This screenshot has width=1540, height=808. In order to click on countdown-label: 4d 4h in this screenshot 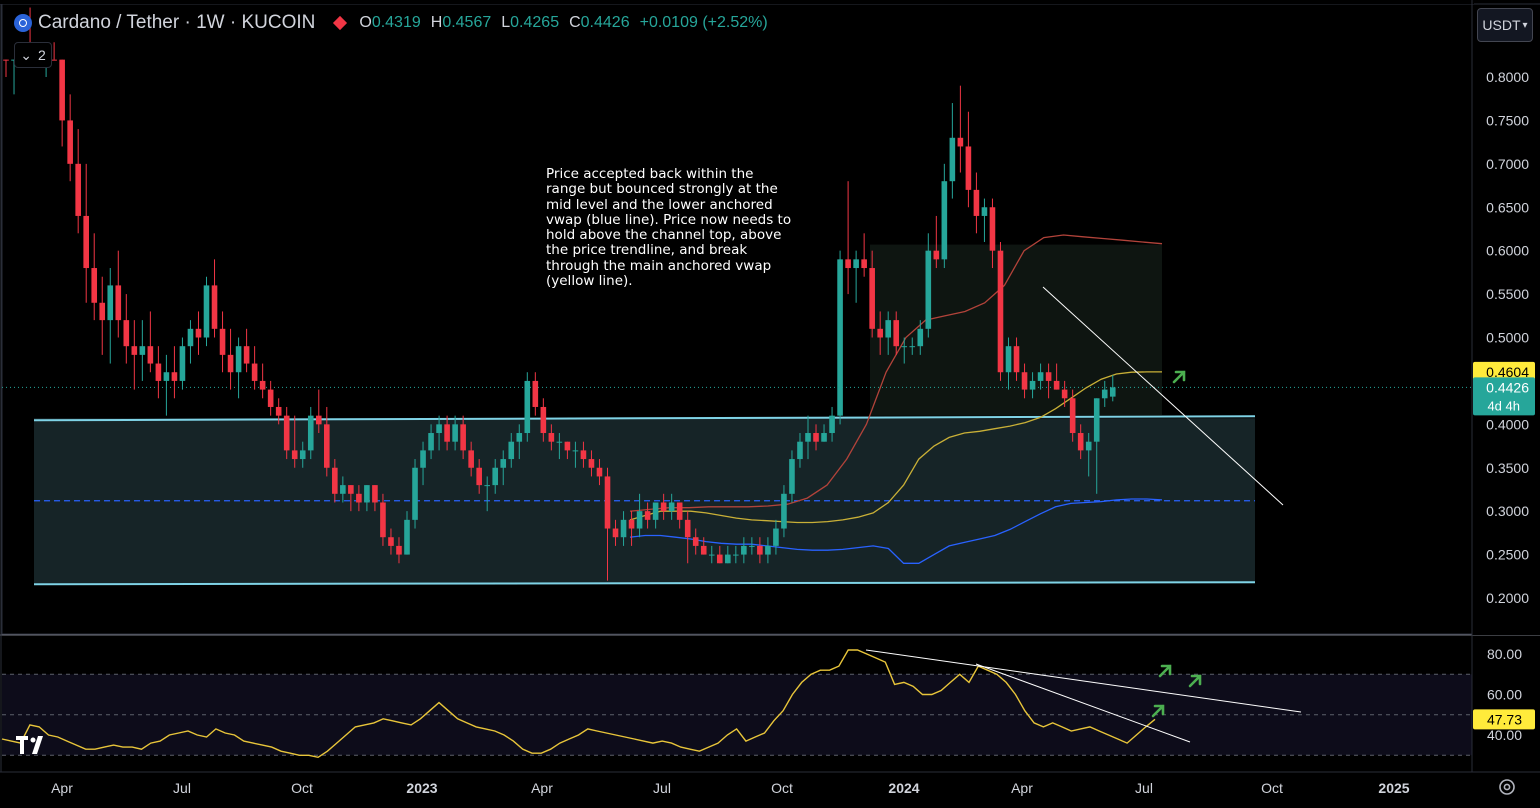, I will do `click(1503, 405)`.